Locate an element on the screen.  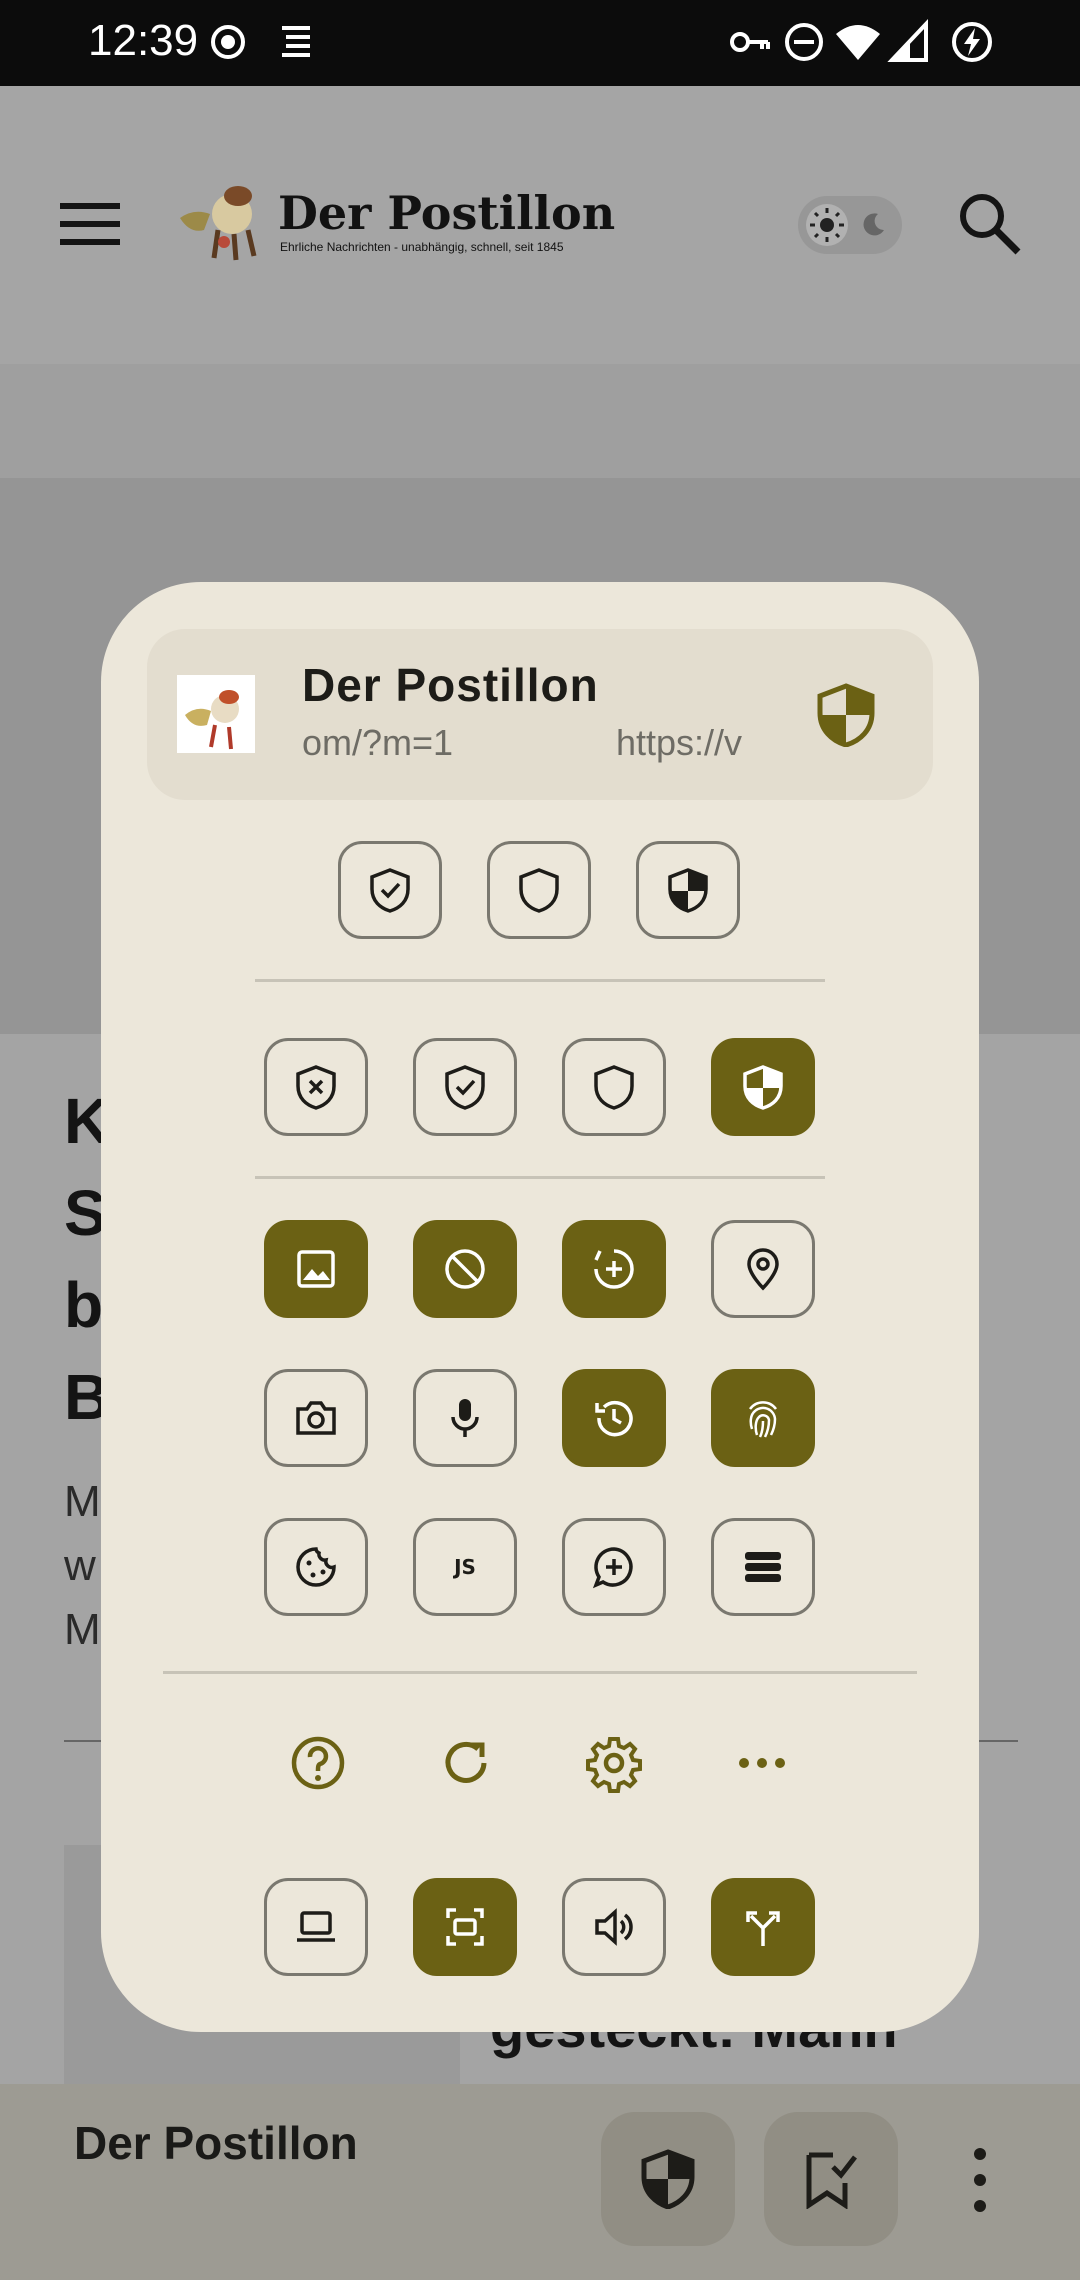
domain-settings-allow-button is located at coordinates (390, 890).